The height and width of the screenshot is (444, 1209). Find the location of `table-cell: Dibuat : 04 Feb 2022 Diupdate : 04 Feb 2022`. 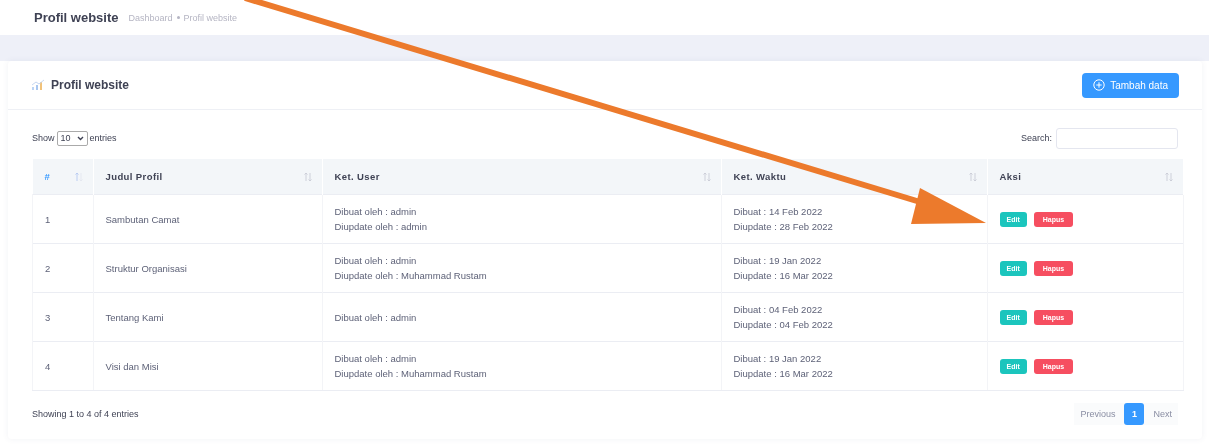

table-cell: Dibuat : 04 Feb 2022 Diupdate : 04 Feb 2022 is located at coordinates (854, 317).